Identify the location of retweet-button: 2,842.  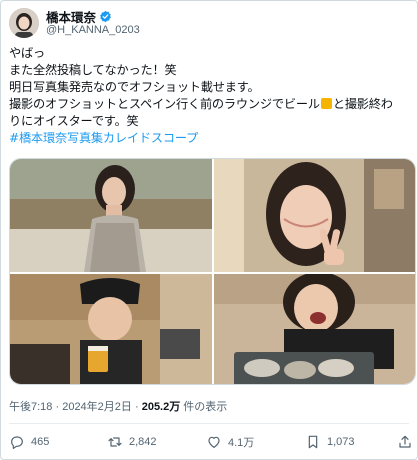
(132, 442).